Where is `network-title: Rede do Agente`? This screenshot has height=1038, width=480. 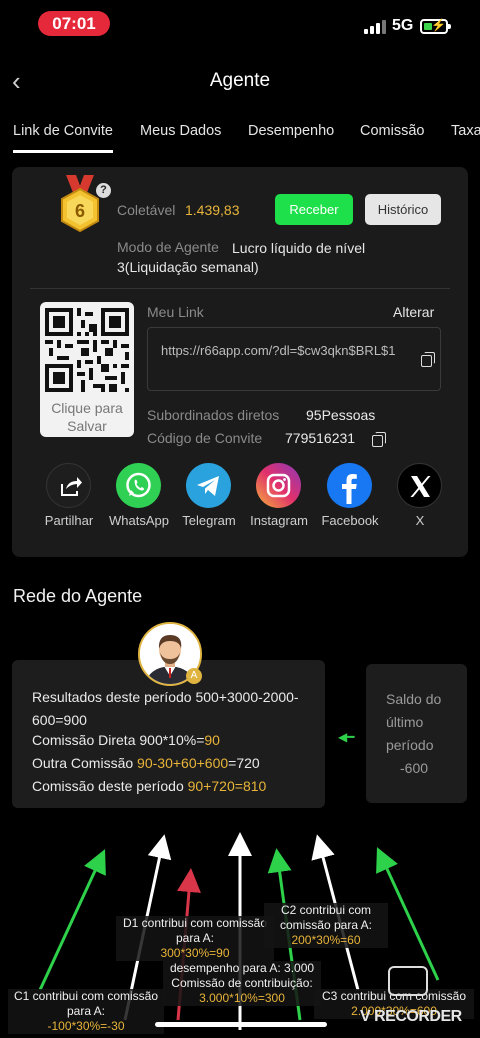 network-title: Rede do Agente is located at coordinates (78, 596).